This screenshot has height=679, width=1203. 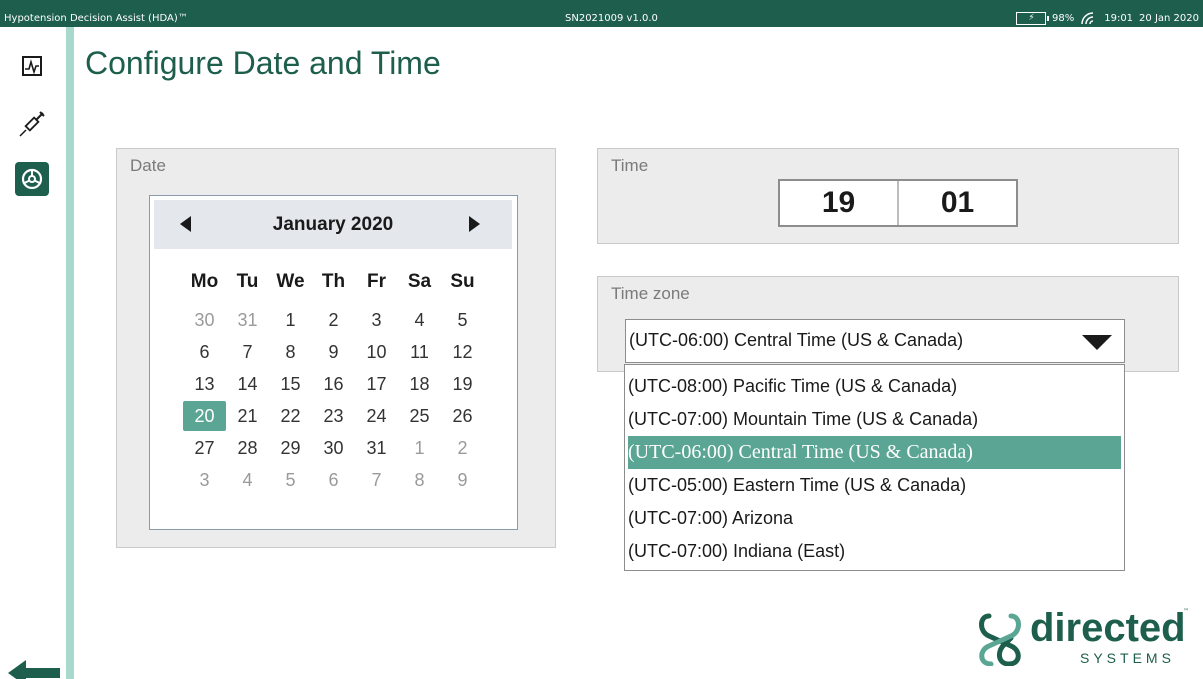 I want to click on calendar-day: 19, so click(x=462, y=384).